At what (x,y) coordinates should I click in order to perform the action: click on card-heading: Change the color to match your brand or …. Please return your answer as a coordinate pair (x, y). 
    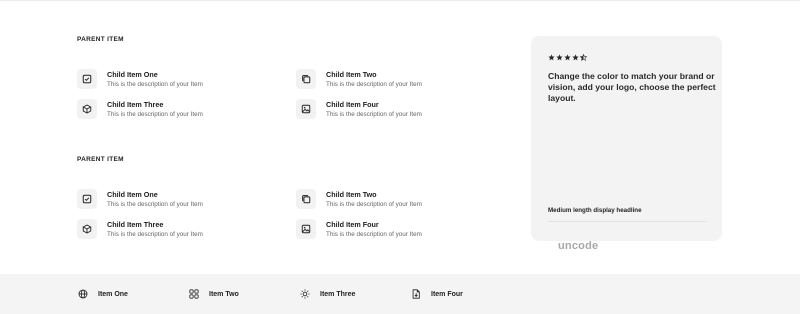
    Looking at the image, I should click on (632, 87).